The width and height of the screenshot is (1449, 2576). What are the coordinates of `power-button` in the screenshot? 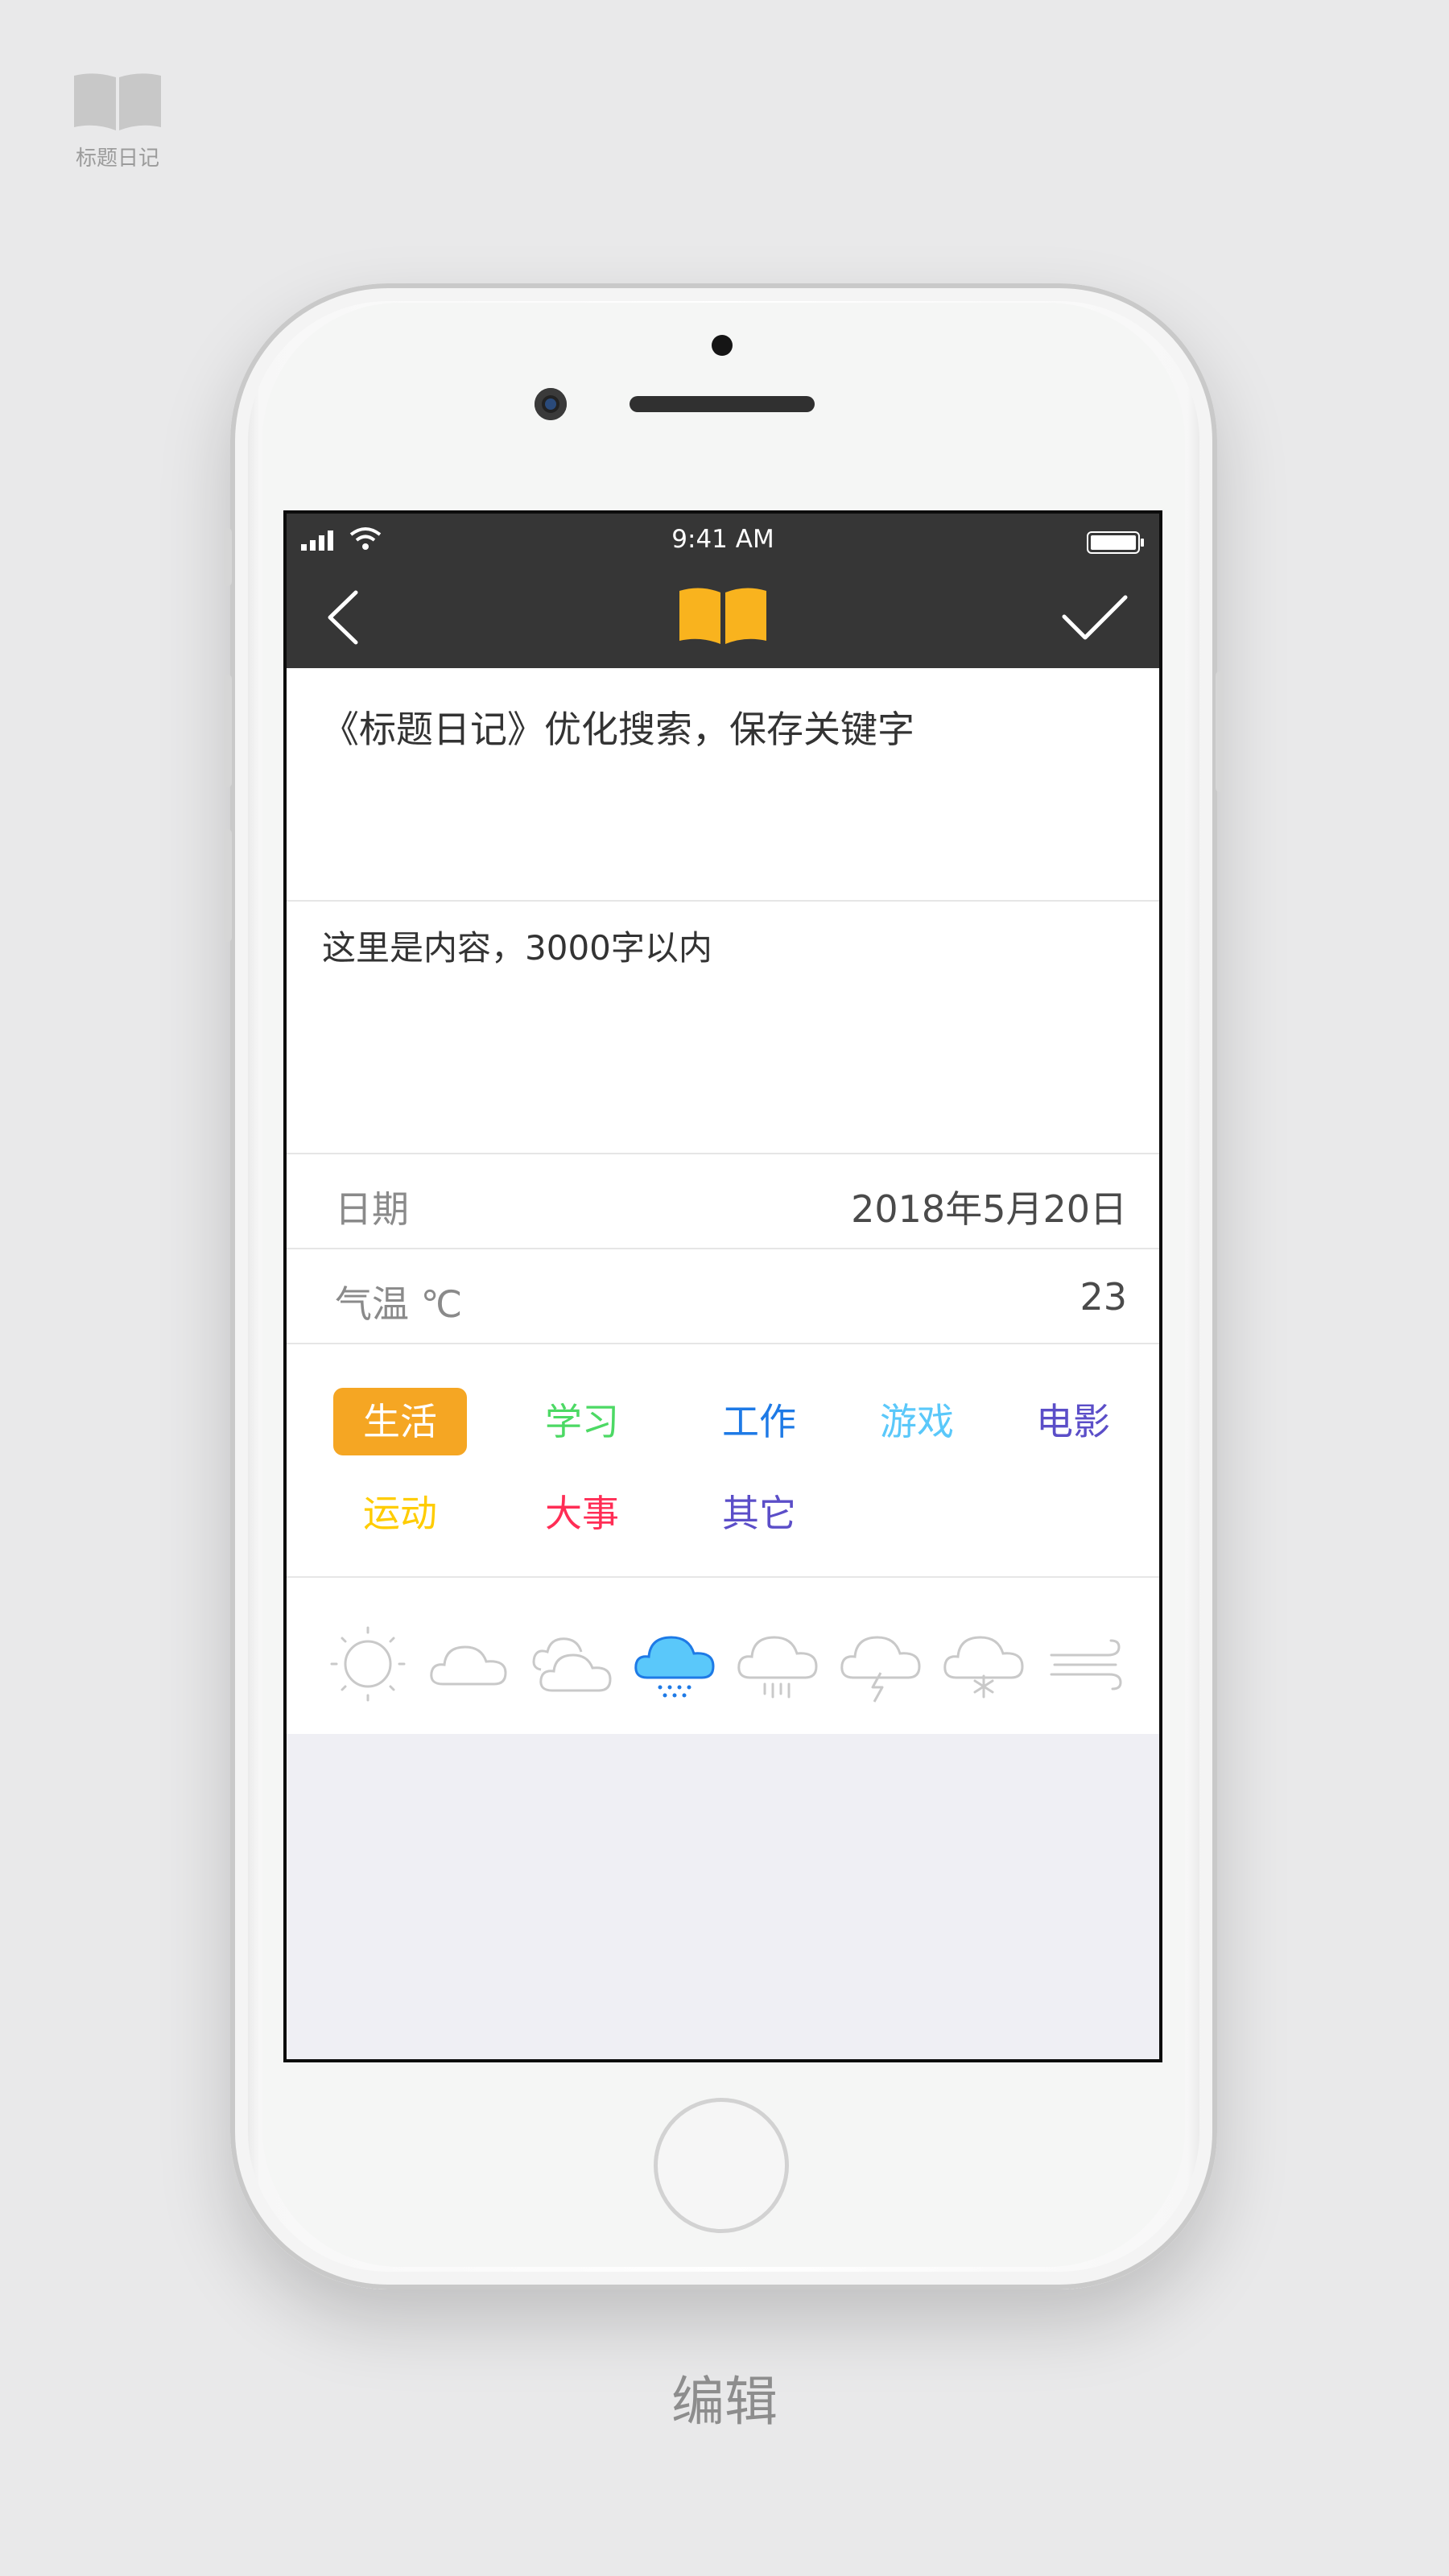 It's located at (1220, 731).